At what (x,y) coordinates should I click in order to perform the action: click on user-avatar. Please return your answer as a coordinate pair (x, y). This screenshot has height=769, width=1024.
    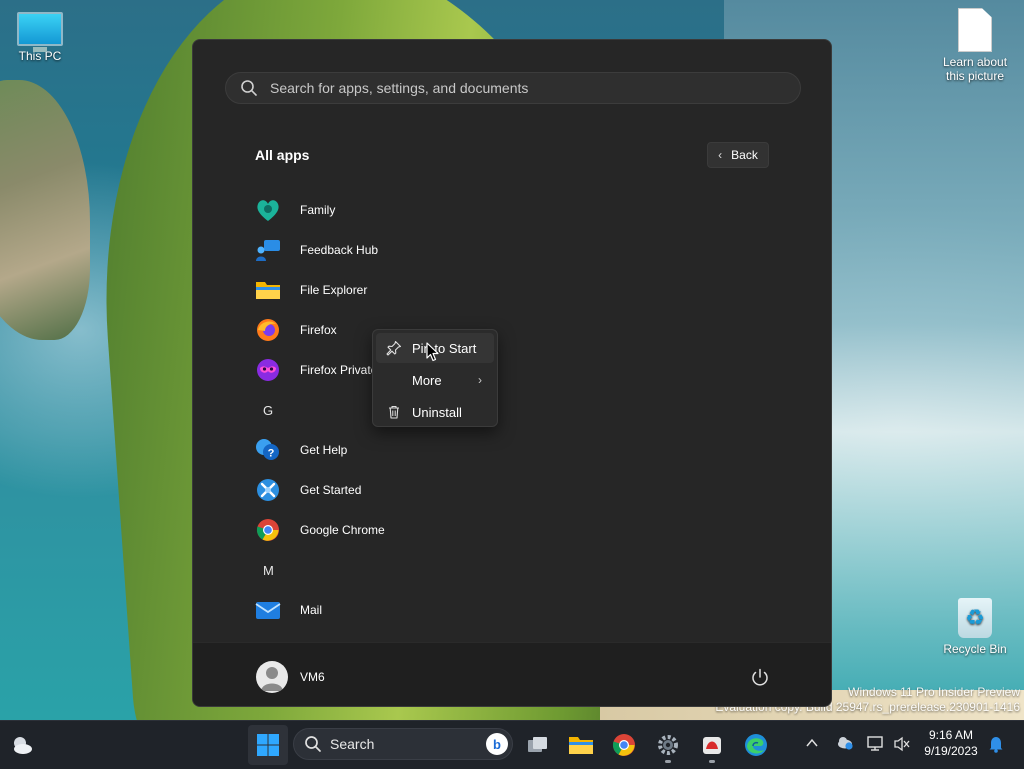
    Looking at the image, I should click on (272, 677).